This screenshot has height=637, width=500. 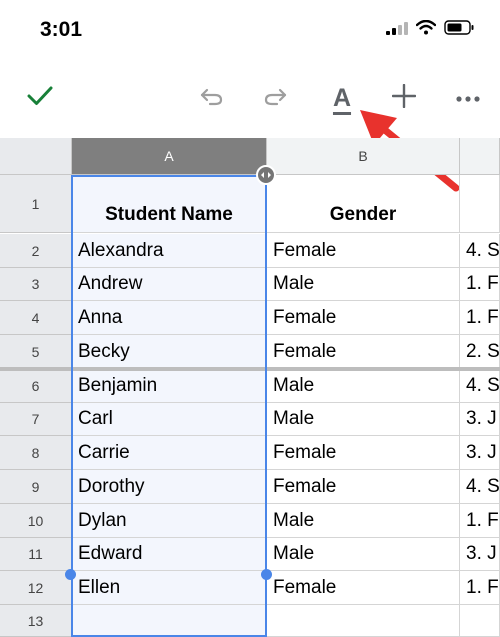 What do you see at coordinates (169, 588) in the screenshot?
I see `table-cell: Ellen` at bounding box center [169, 588].